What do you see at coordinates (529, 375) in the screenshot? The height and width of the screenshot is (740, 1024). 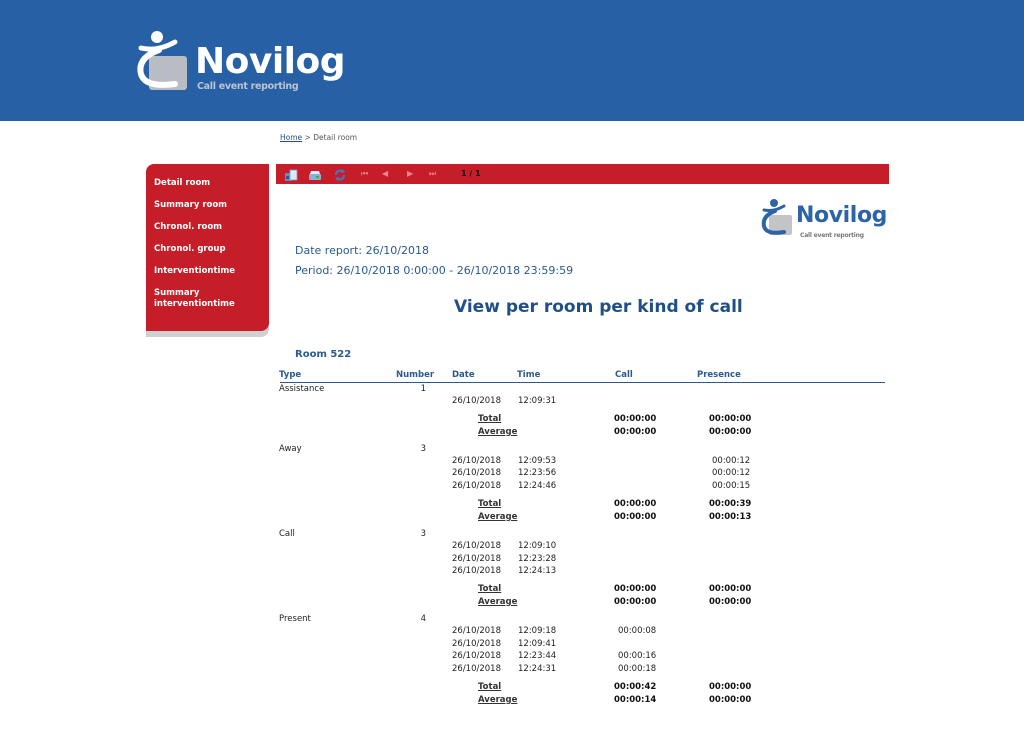 I see `column-header-time: Time` at bounding box center [529, 375].